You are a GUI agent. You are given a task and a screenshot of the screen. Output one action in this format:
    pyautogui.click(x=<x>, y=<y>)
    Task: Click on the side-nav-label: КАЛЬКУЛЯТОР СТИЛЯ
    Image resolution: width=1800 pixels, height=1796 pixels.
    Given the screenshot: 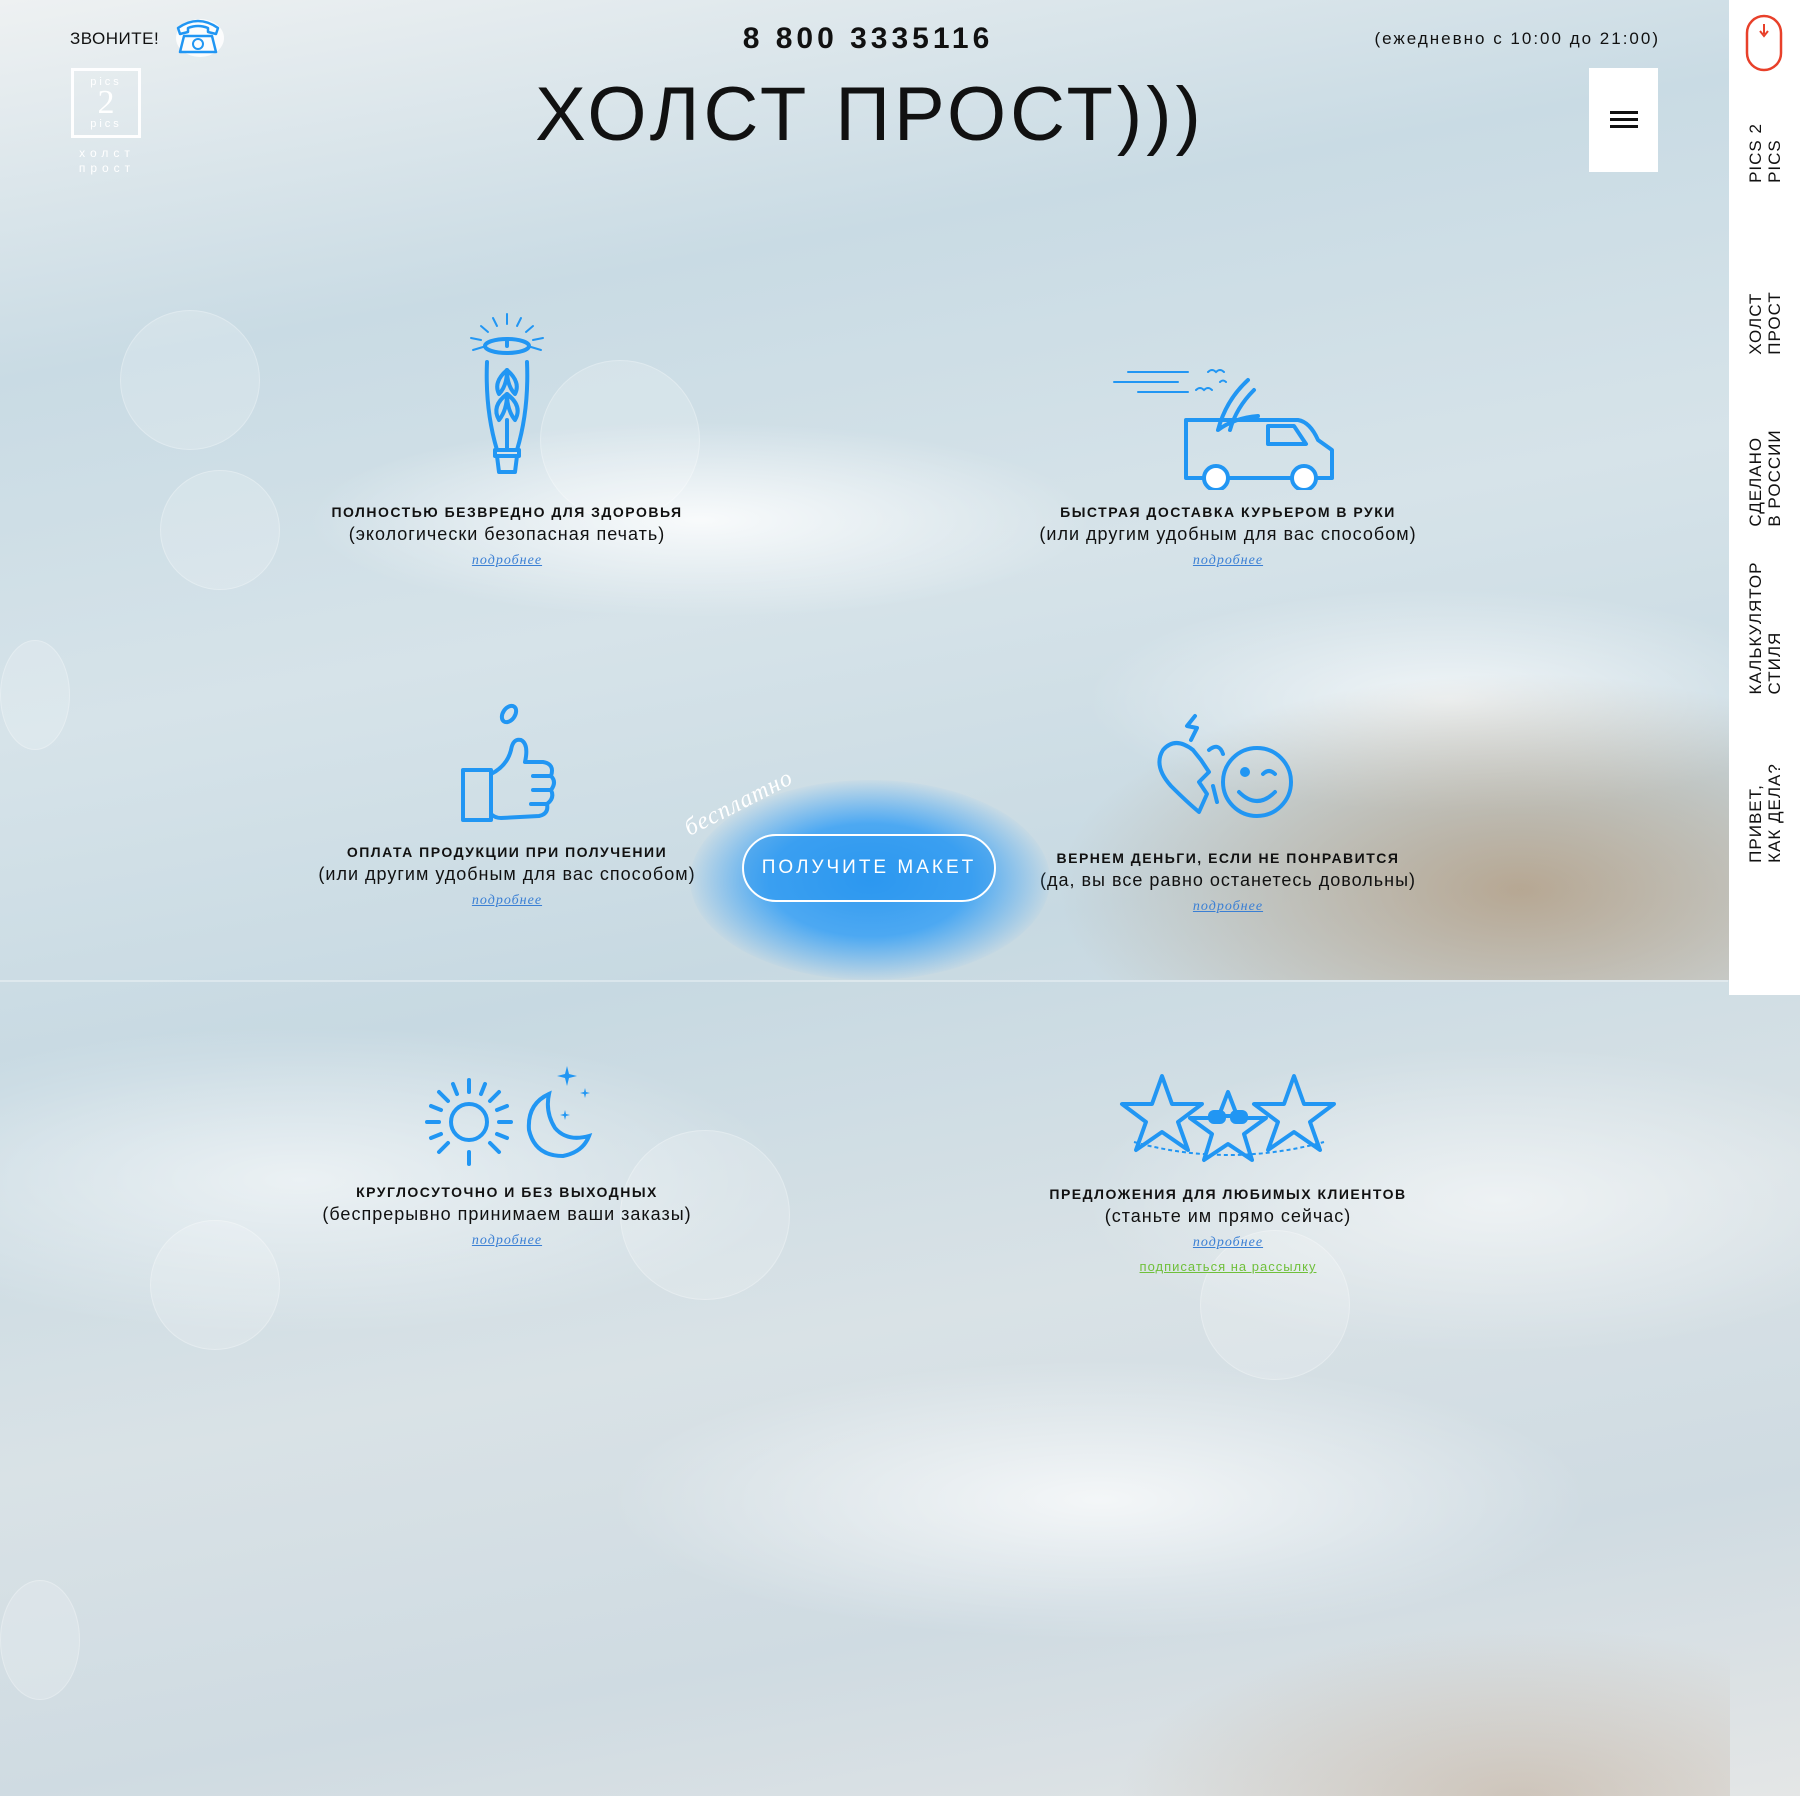 What is the action you would take?
    pyautogui.click(x=1764, y=627)
    